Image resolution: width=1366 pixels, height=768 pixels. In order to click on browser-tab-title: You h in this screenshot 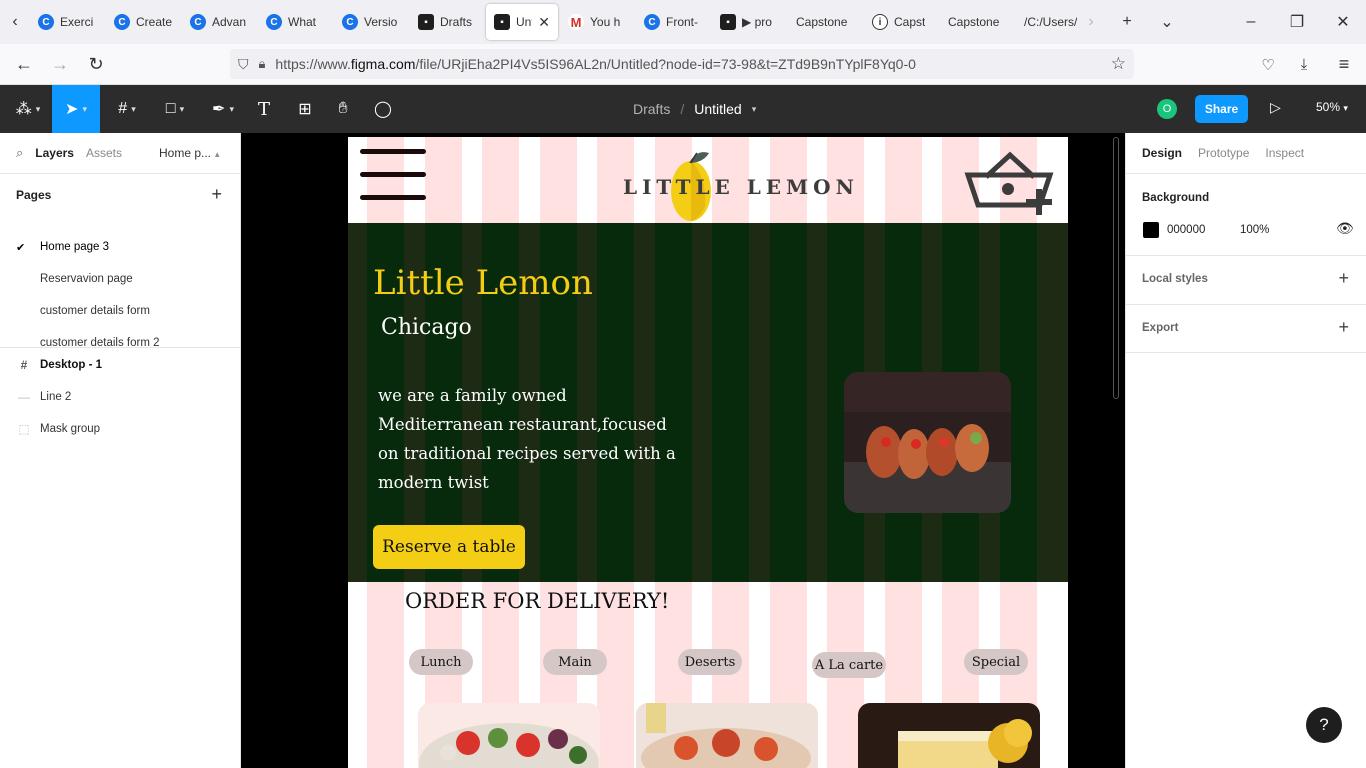, I will do `click(605, 22)`.